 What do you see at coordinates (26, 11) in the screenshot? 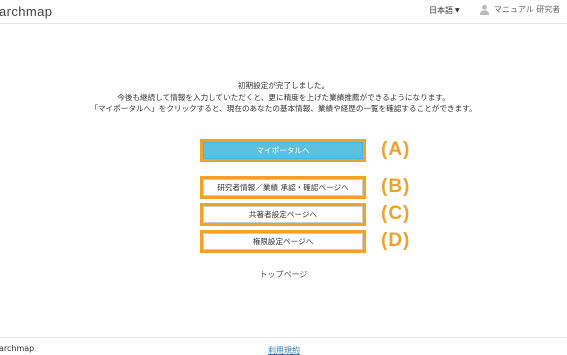
I see `app-logo: archmap` at bounding box center [26, 11].